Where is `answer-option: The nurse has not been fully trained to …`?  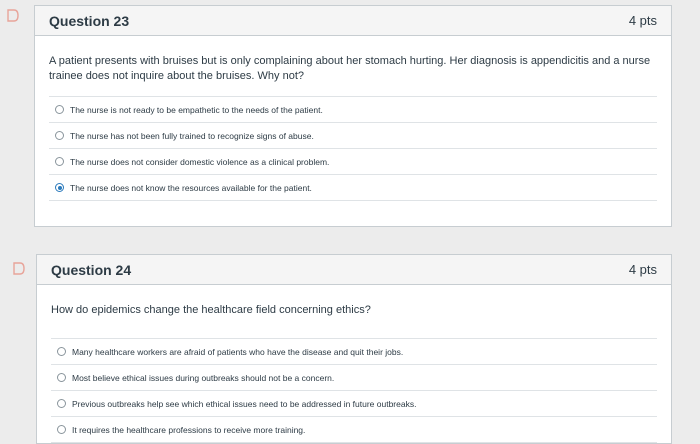
answer-option: The nurse has not been fully trained to … is located at coordinates (353, 136).